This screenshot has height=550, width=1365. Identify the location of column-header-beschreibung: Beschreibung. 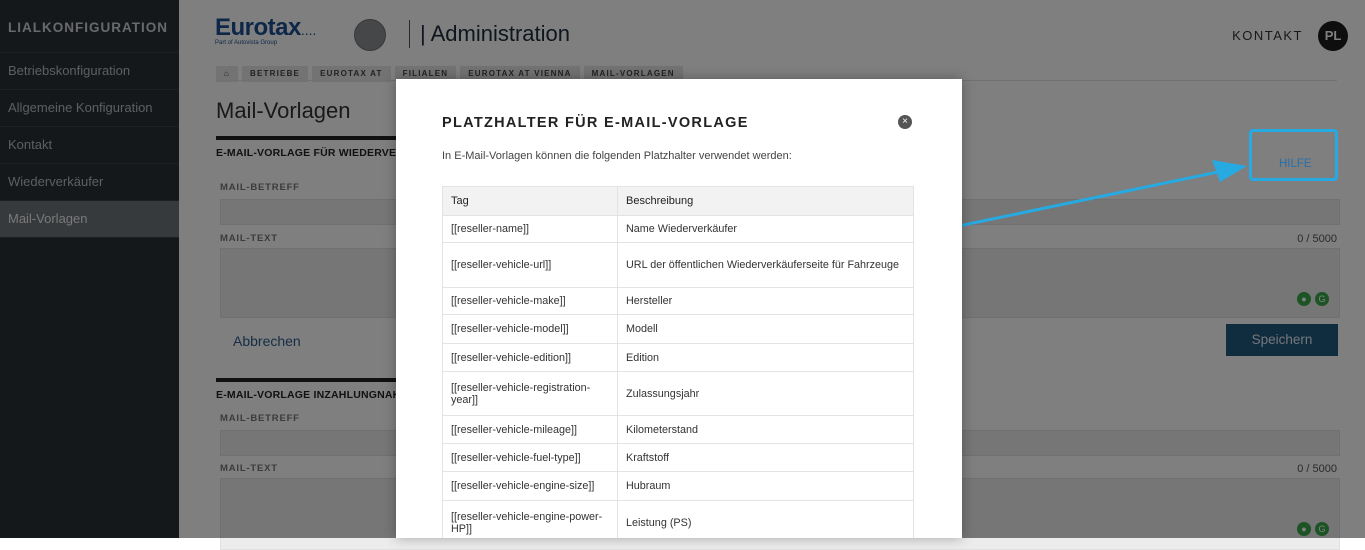
(765, 201).